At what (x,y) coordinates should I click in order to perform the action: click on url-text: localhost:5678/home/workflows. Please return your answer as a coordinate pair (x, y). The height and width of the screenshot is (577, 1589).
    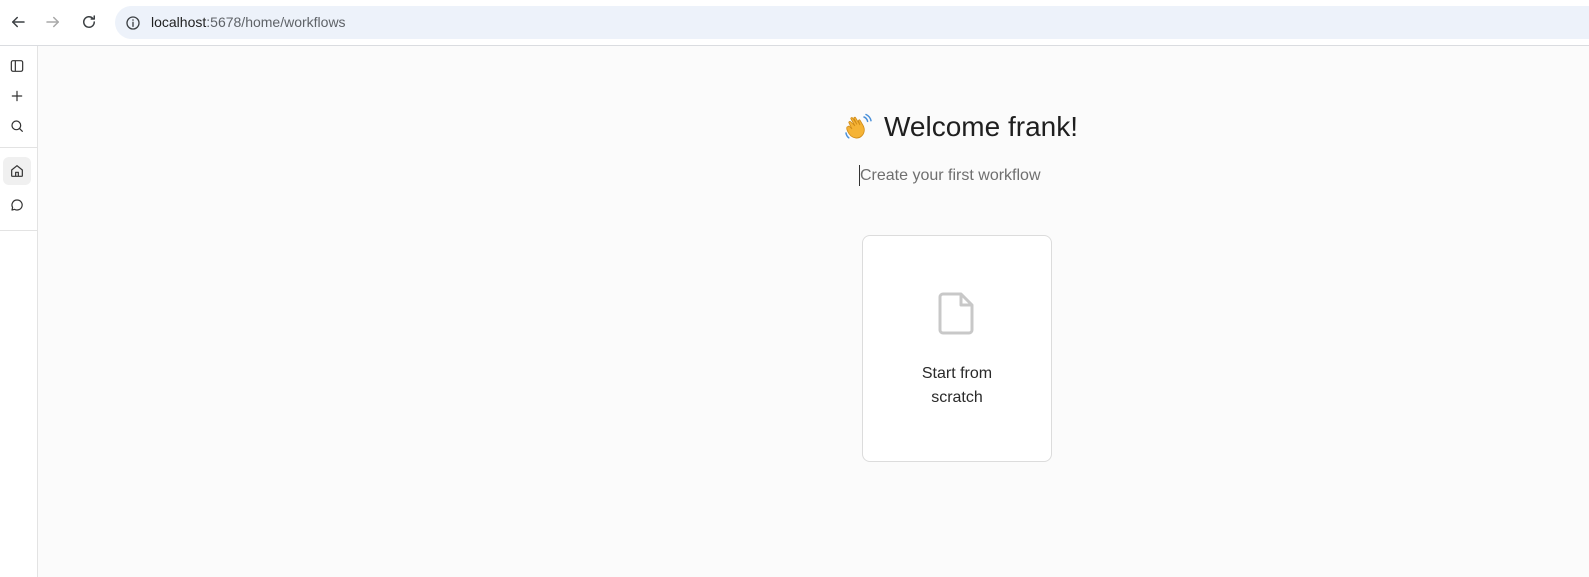
    Looking at the image, I should click on (248, 22).